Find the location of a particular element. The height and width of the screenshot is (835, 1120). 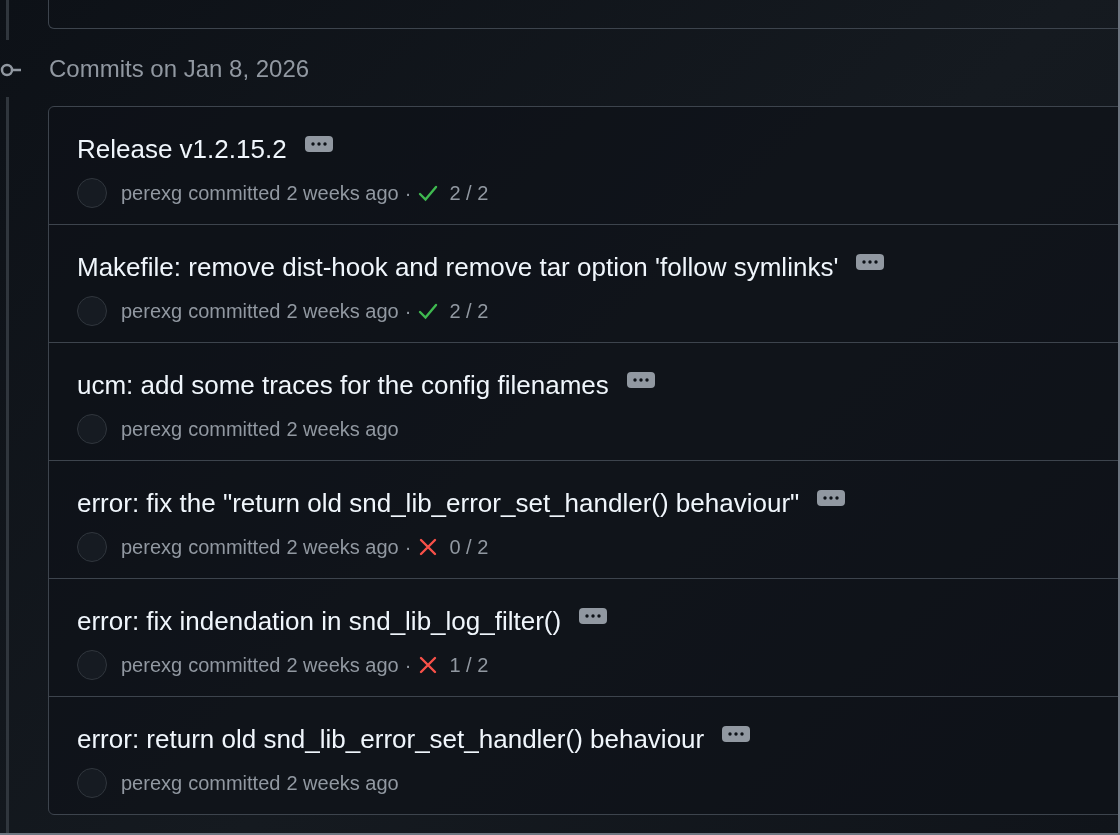

commit-title-link: error: return old snd_lib_error_set_handler() behaviour is located at coordinates (391, 739).